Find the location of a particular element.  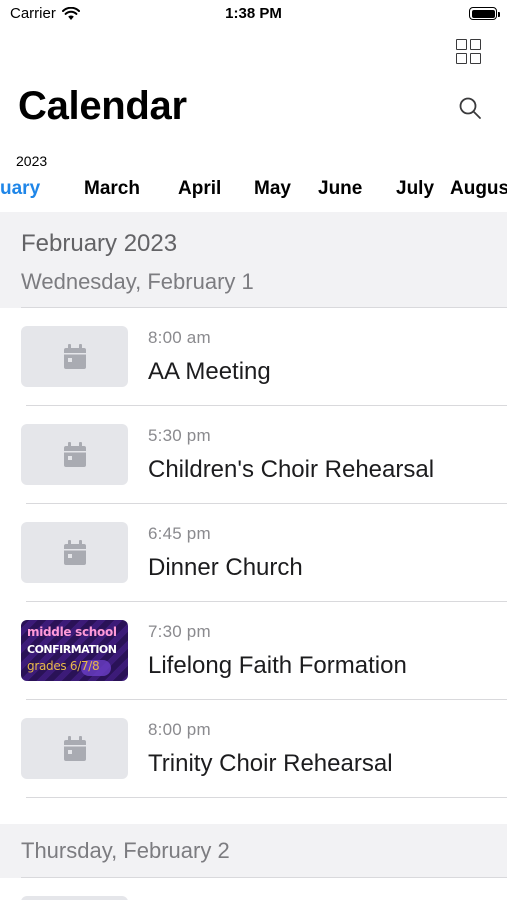

month-tab-july: July is located at coordinates (415, 189).